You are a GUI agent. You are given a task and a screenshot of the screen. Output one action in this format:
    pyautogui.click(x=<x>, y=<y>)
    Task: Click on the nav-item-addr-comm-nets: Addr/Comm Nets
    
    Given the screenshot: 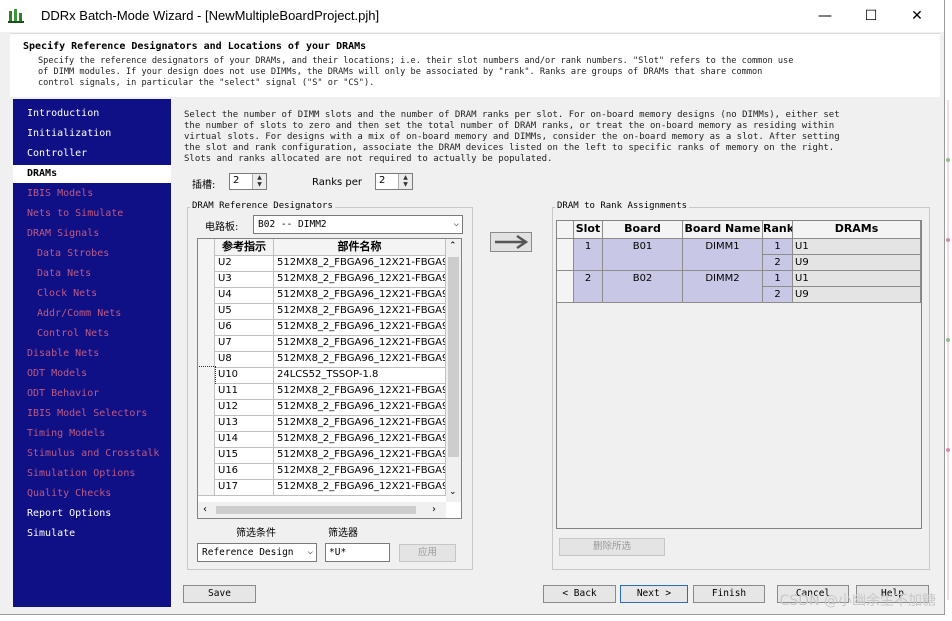 What is the action you would take?
    pyautogui.click(x=92, y=314)
    